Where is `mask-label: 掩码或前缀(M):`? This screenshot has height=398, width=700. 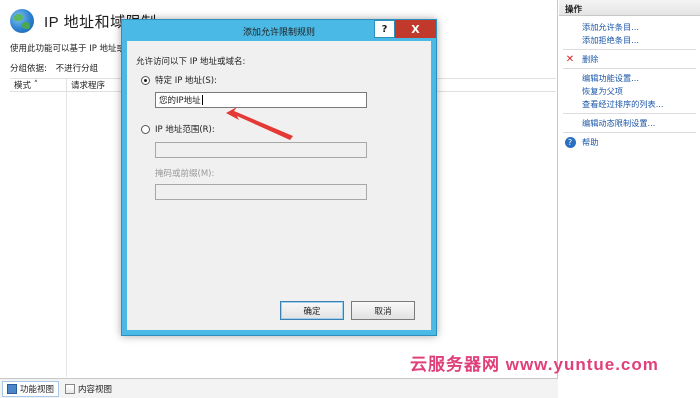
mask-label: 掩码或前缀(M): is located at coordinates (185, 174).